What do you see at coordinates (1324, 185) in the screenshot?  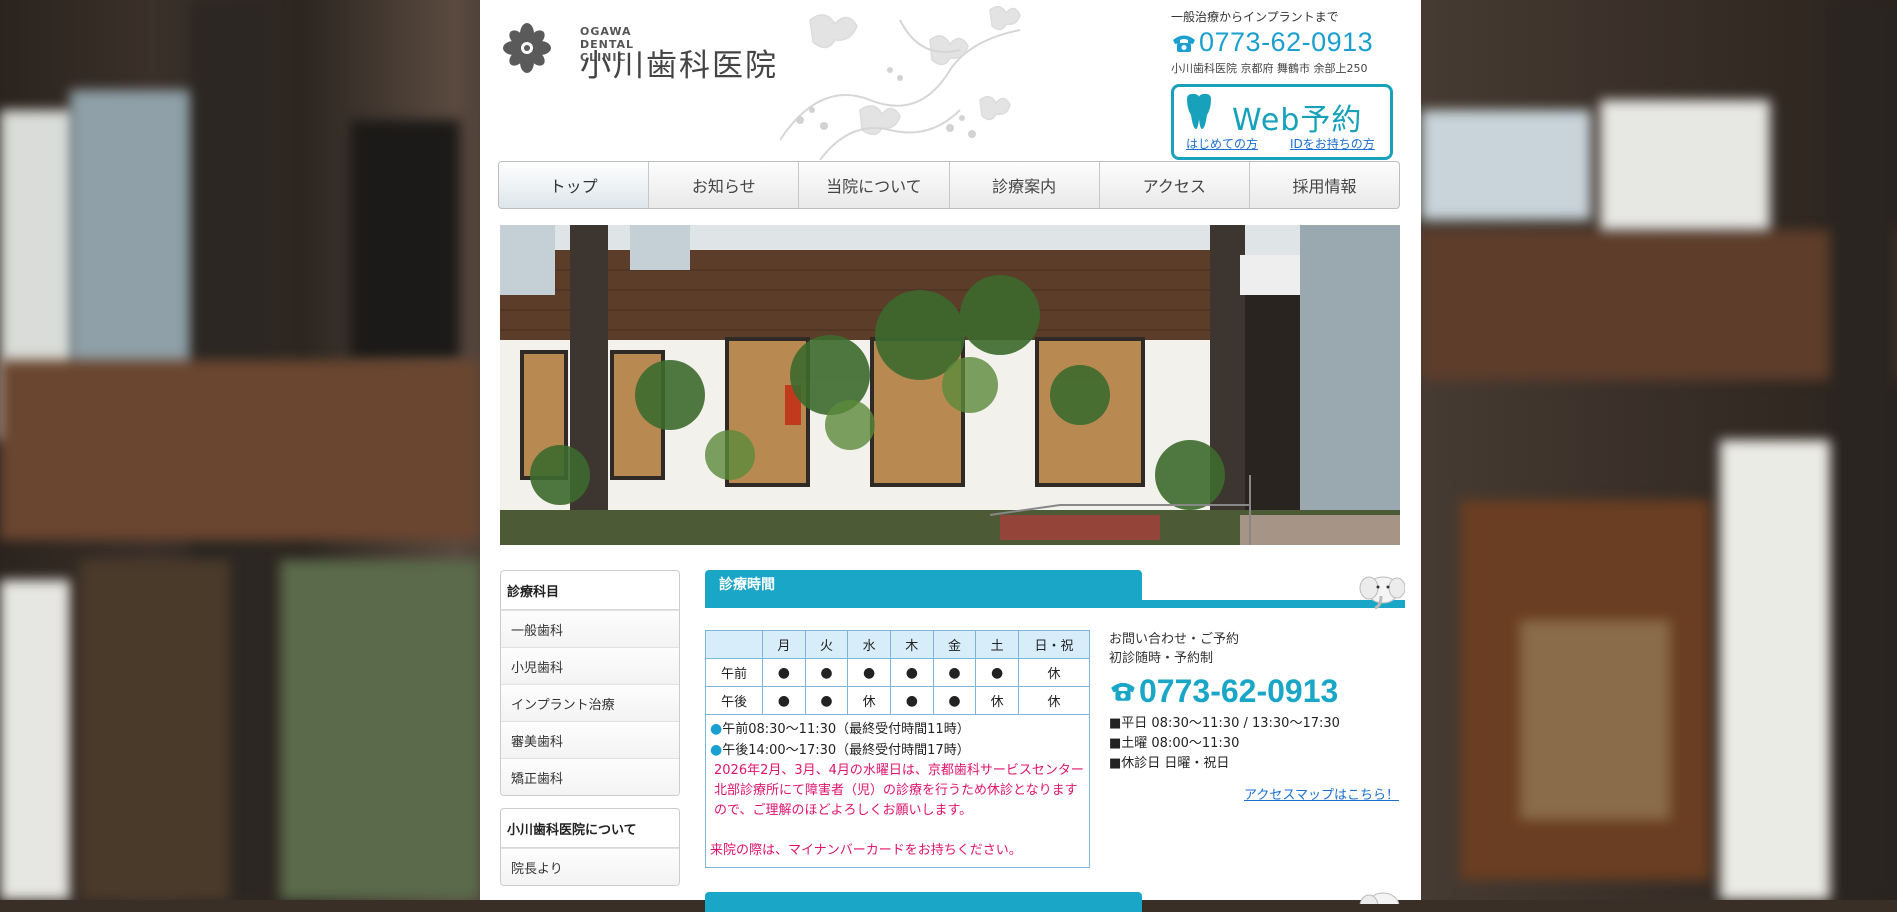 I see `nav-recruit: 採用情報` at bounding box center [1324, 185].